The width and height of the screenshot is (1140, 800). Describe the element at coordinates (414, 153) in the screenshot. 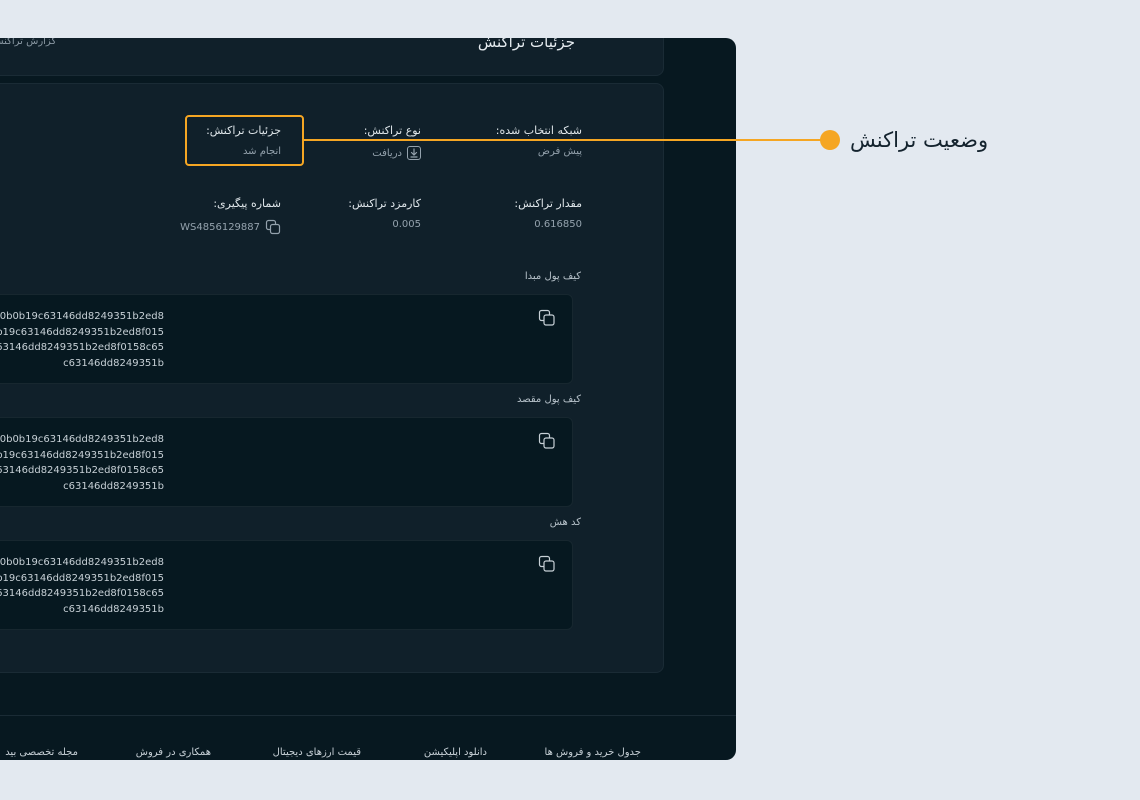

I see `receive-icon` at that location.